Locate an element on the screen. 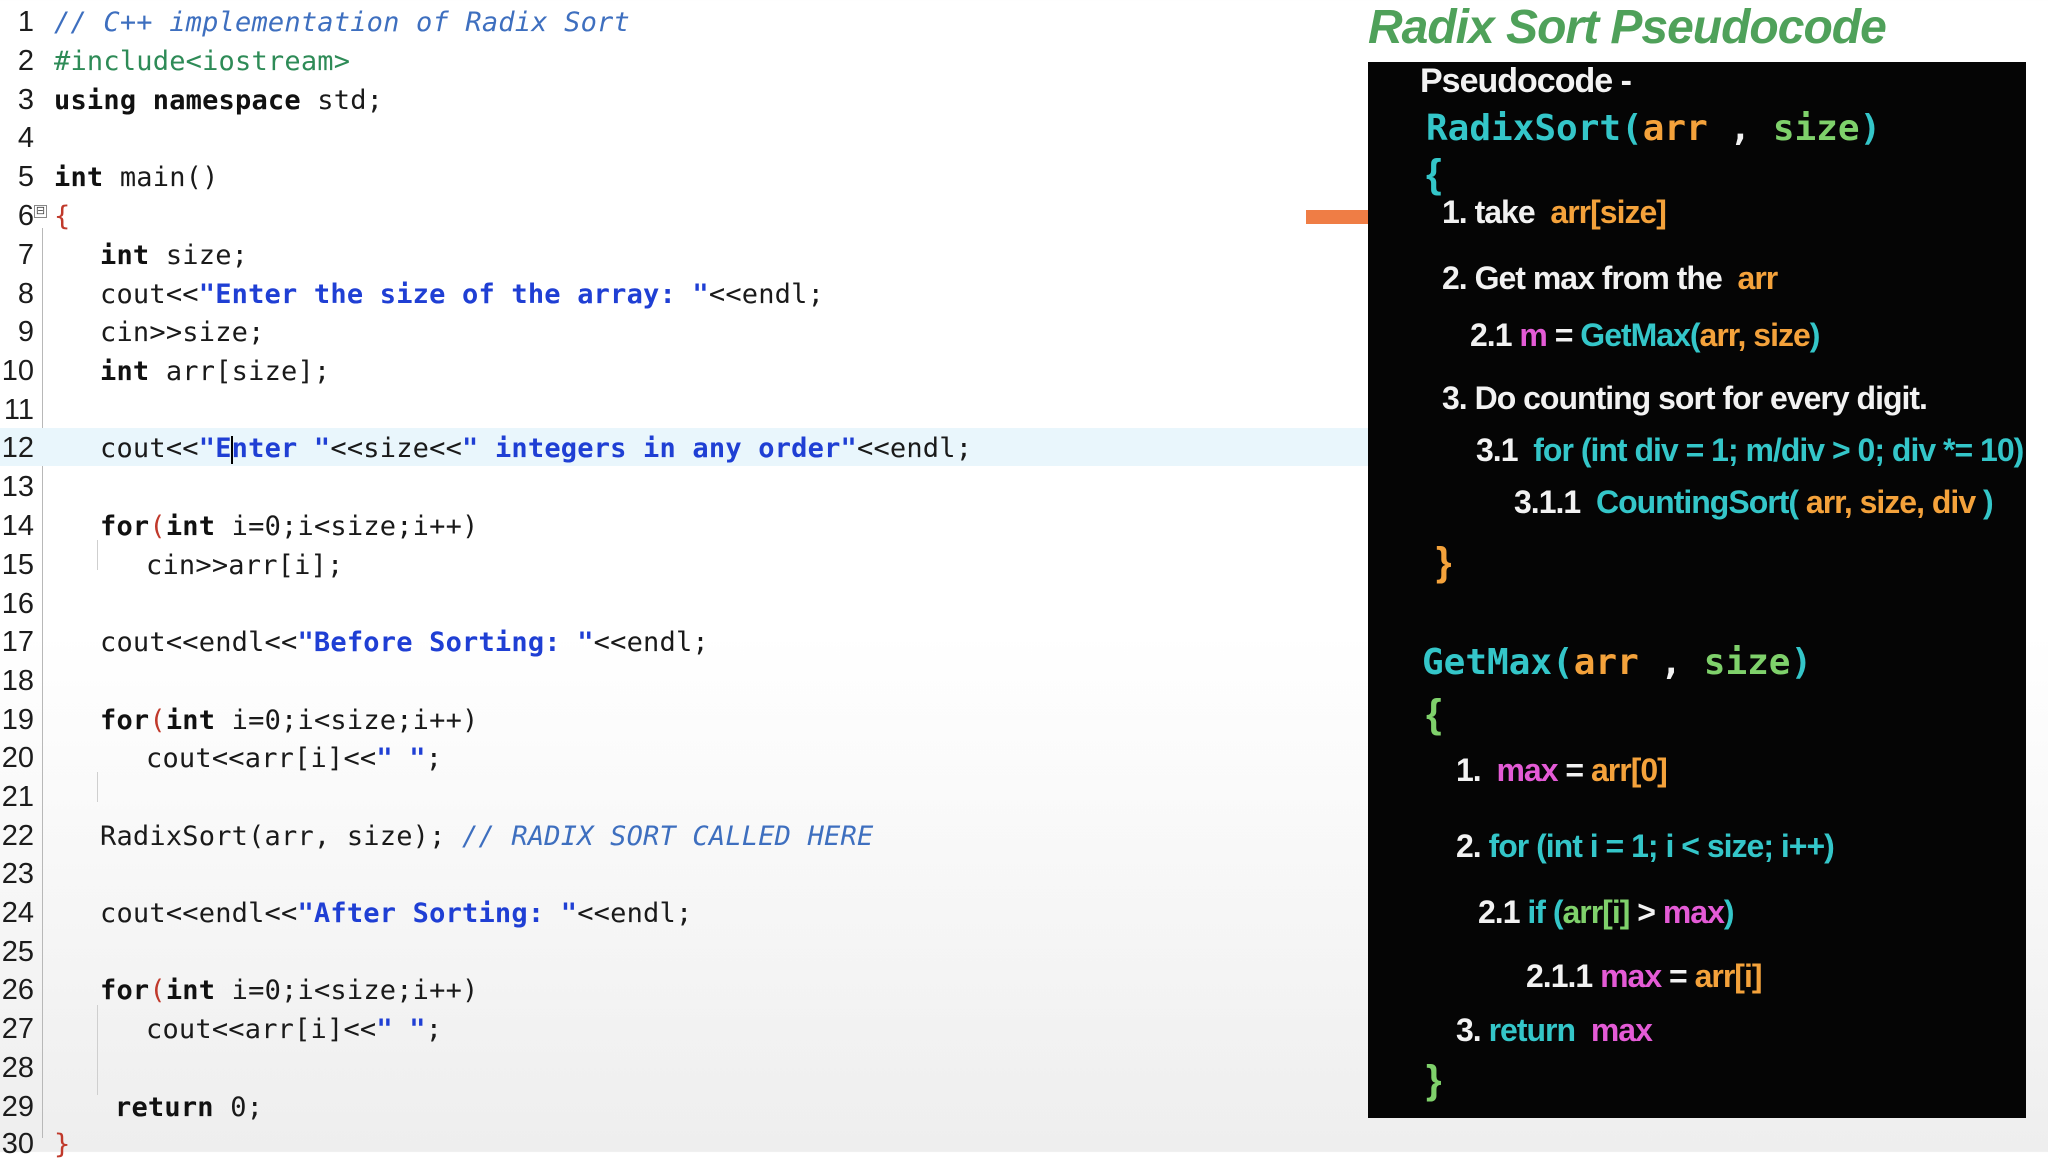 The width and height of the screenshot is (2048, 1162). code-line: 20 cout<<arr[i]<<" "; is located at coordinates (685, 757).